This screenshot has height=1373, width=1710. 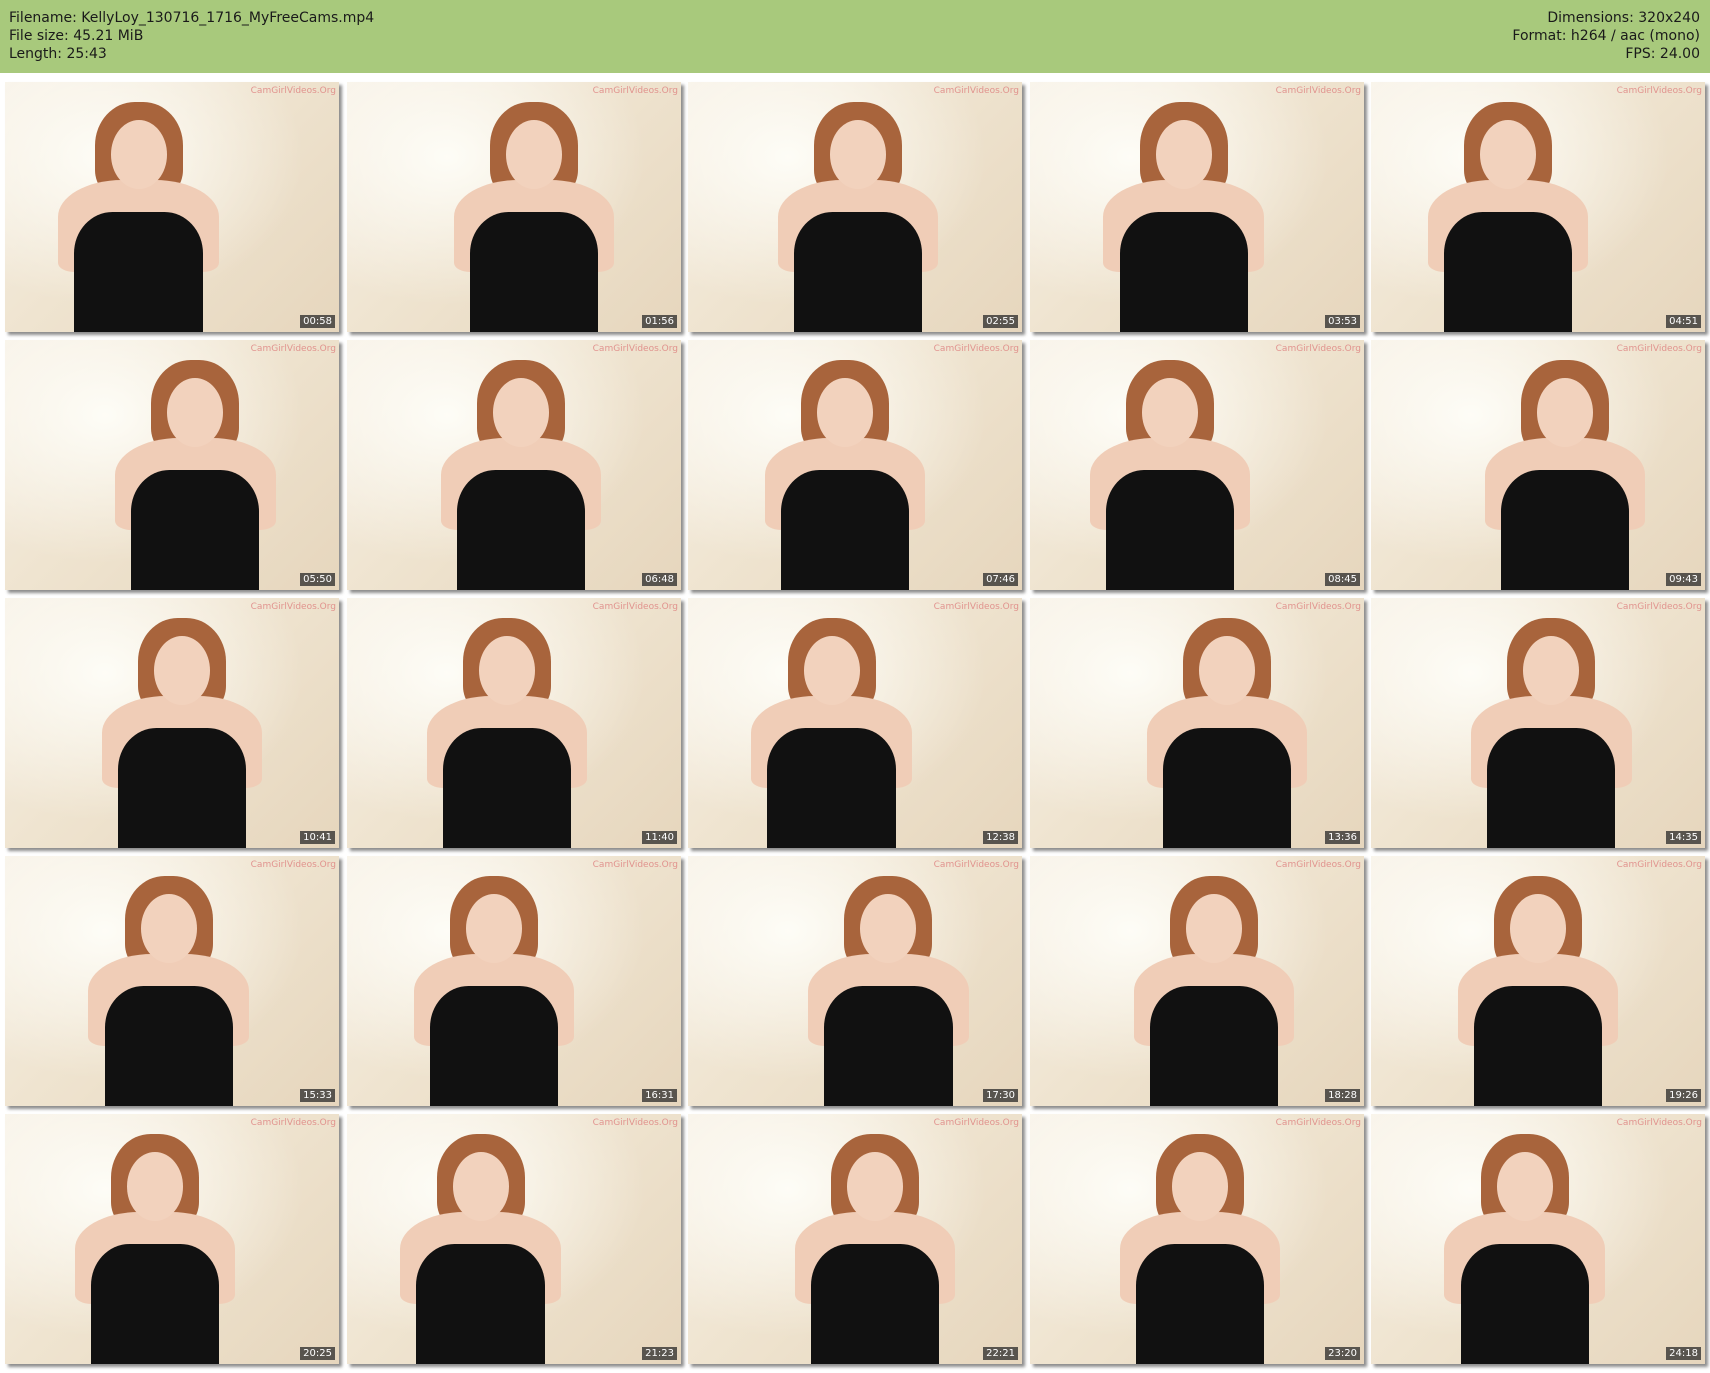 I want to click on thumbnail-frame: CamGirlVideos.Org 08:45, so click(x=1197, y=465).